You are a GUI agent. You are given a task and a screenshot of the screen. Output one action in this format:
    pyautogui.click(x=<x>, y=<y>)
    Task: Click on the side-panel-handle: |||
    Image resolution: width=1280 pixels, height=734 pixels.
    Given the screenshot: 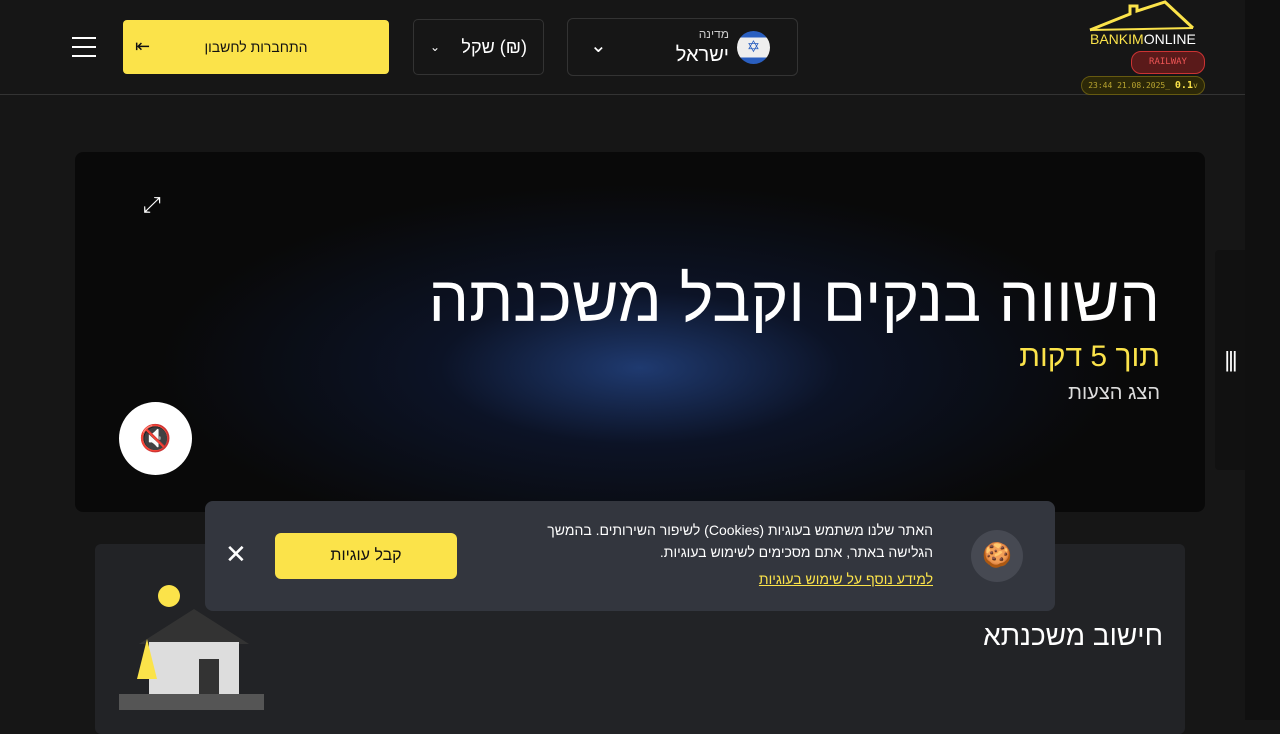 What is the action you would take?
    pyautogui.click(x=1230, y=360)
    